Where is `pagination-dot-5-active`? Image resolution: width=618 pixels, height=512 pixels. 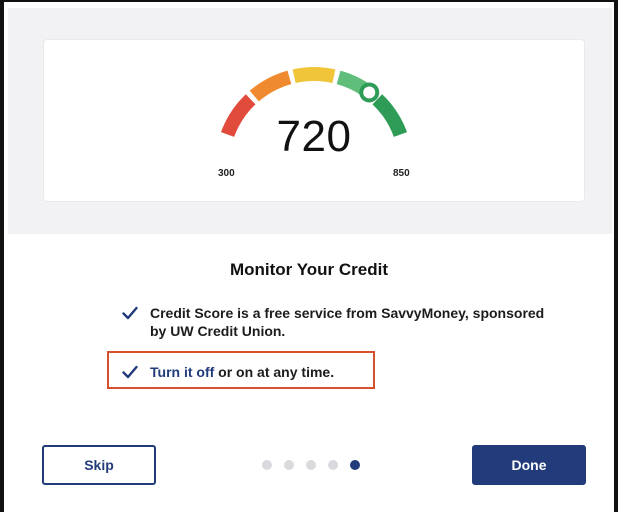
pagination-dot-5-active is located at coordinates (355, 465).